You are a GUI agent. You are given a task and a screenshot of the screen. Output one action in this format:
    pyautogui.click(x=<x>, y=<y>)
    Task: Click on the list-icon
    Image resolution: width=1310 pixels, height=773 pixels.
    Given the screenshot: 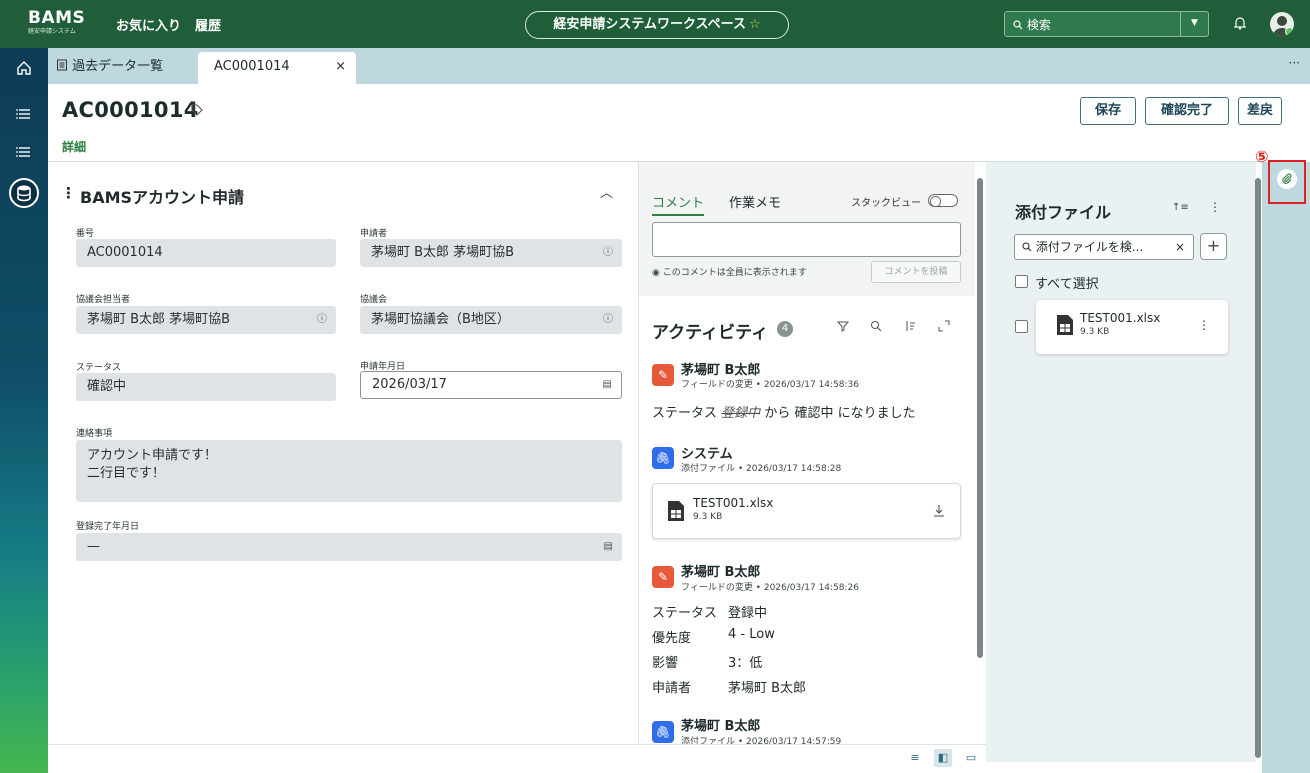 What is the action you would take?
    pyautogui.click(x=24, y=114)
    